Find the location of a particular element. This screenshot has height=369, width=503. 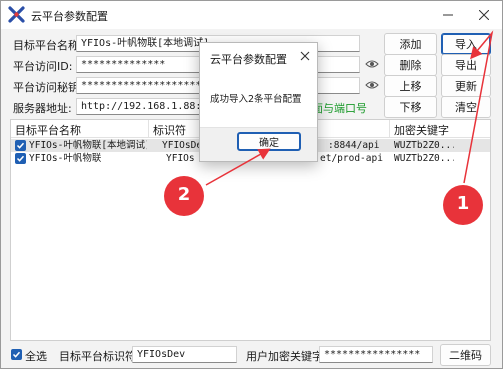

marker-2-label: 2 is located at coordinates (184, 194).